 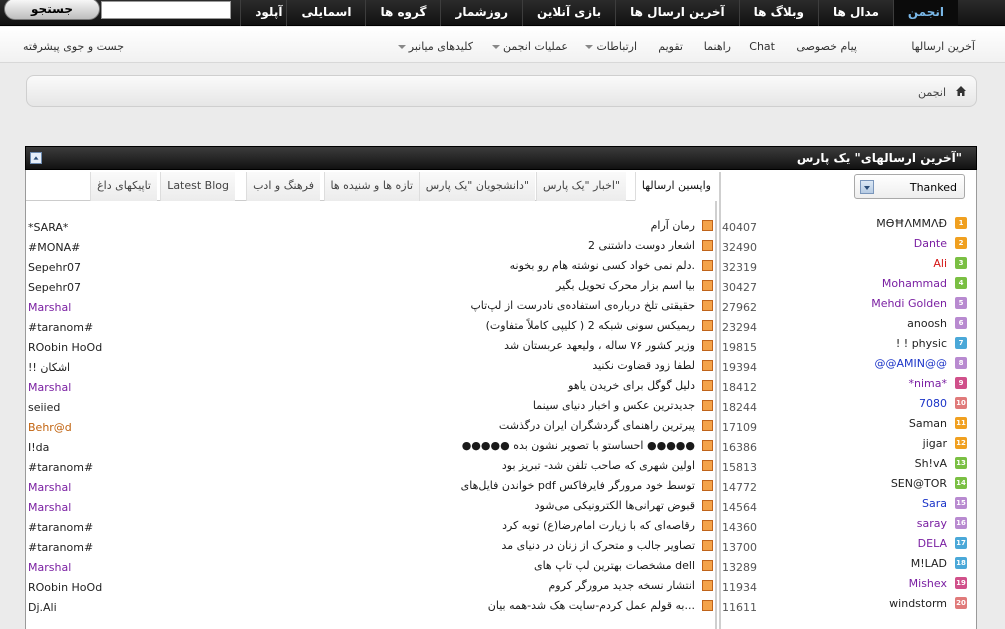 I want to click on thread-title-link: بیا اسم بزار محرک تحویل بگیر, so click(x=625, y=285).